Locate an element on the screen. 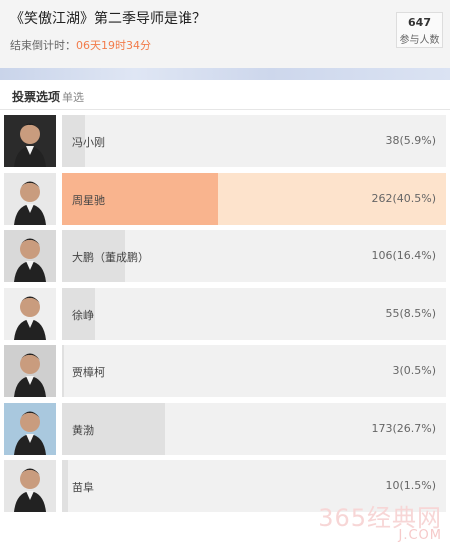 The height and width of the screenshot is (550, 450). options-bar: 投票选项 单选 is located at coordinates (225, 95).